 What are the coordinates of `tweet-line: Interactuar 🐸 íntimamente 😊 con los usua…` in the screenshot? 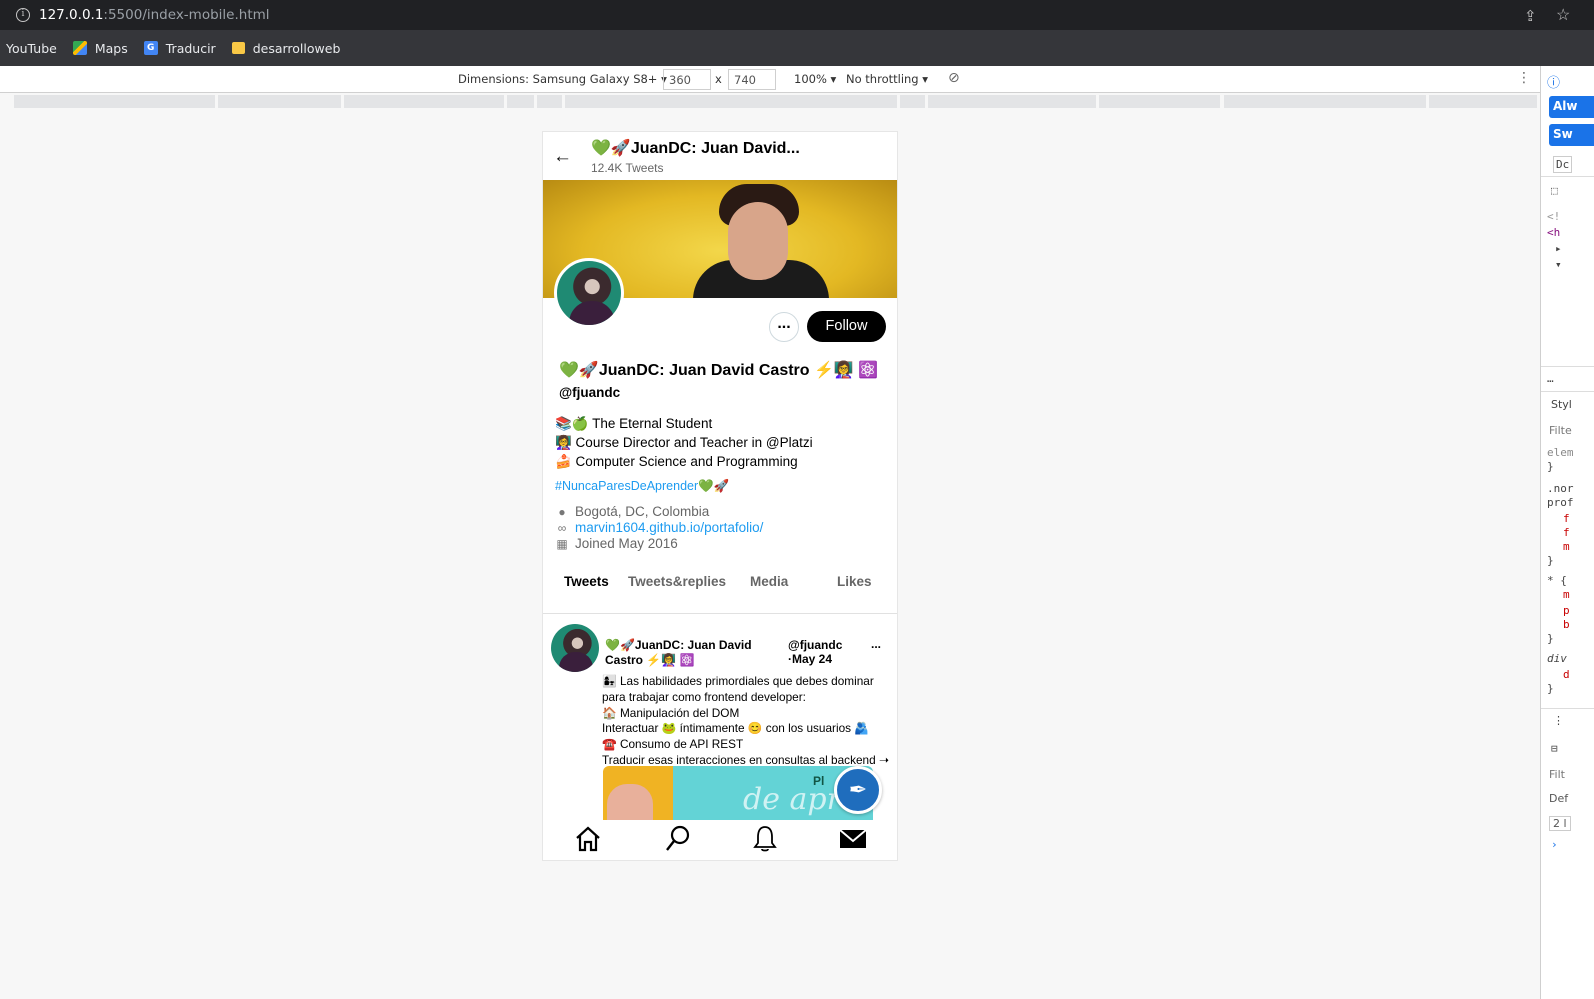 It's located at (736, 728).